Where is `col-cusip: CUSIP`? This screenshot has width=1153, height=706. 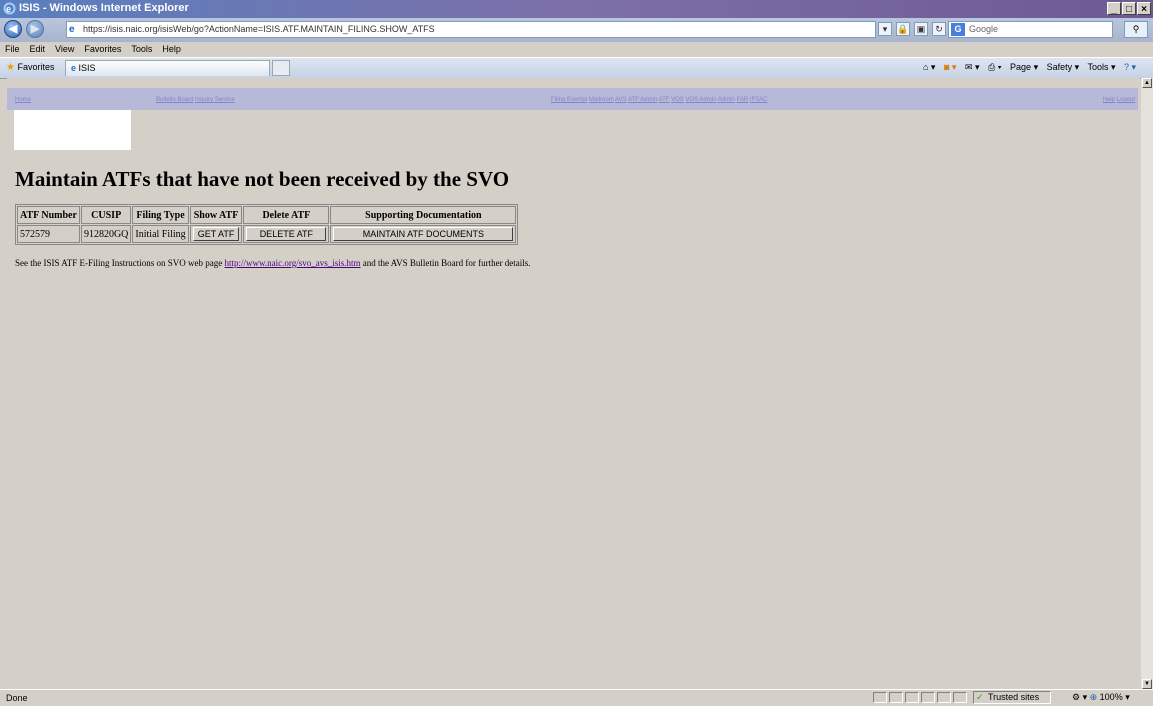 col-cusip: CUSIP is located at coordinates (106, 215).